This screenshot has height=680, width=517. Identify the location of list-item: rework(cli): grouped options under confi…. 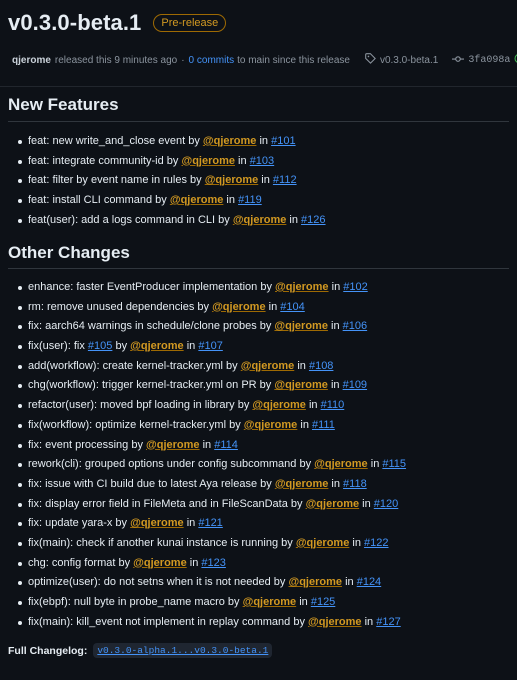
(265, 465).